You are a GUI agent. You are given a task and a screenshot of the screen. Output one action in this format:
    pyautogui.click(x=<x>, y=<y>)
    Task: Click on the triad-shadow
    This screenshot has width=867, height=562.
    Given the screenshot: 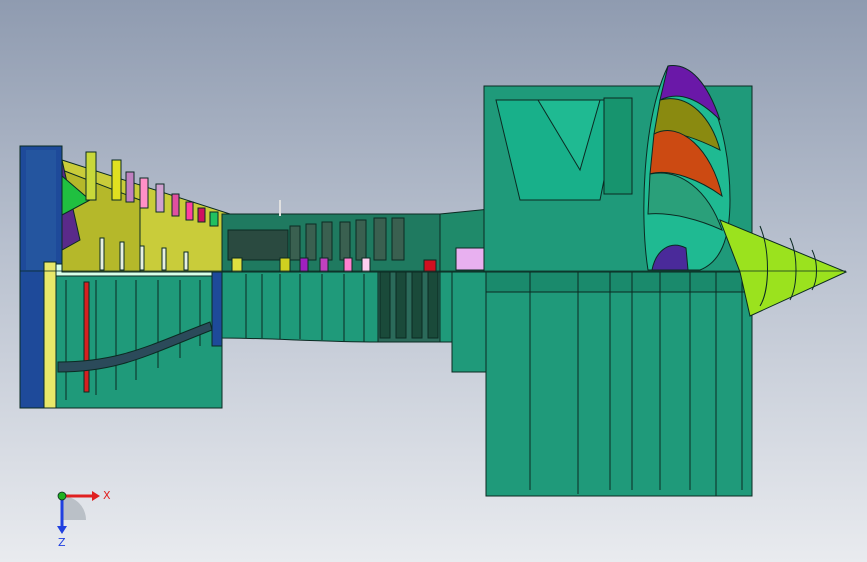 What is the action you would take?
    pyautogui.click(x=74, y=508)
    